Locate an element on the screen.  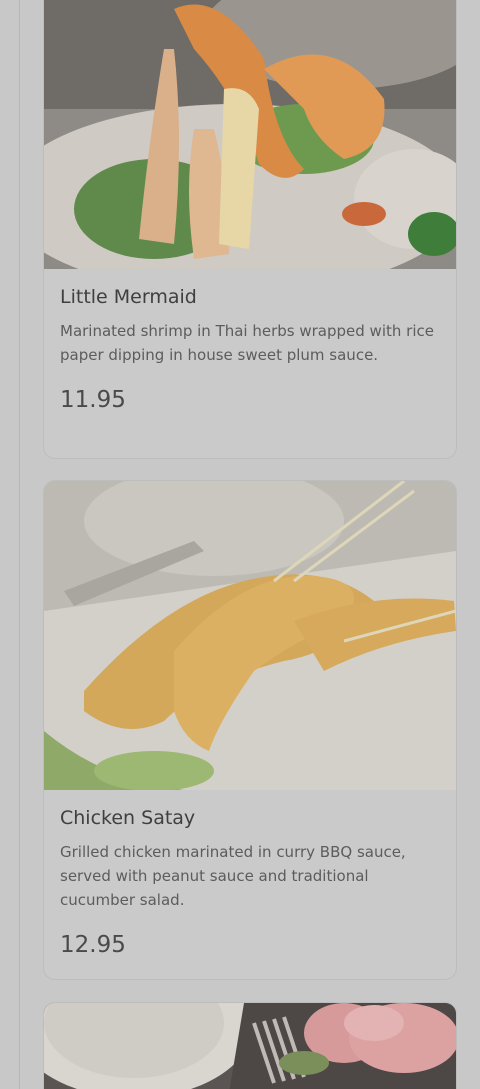
item-name-text: Chicken Satay is located at coordinates (128, 818).